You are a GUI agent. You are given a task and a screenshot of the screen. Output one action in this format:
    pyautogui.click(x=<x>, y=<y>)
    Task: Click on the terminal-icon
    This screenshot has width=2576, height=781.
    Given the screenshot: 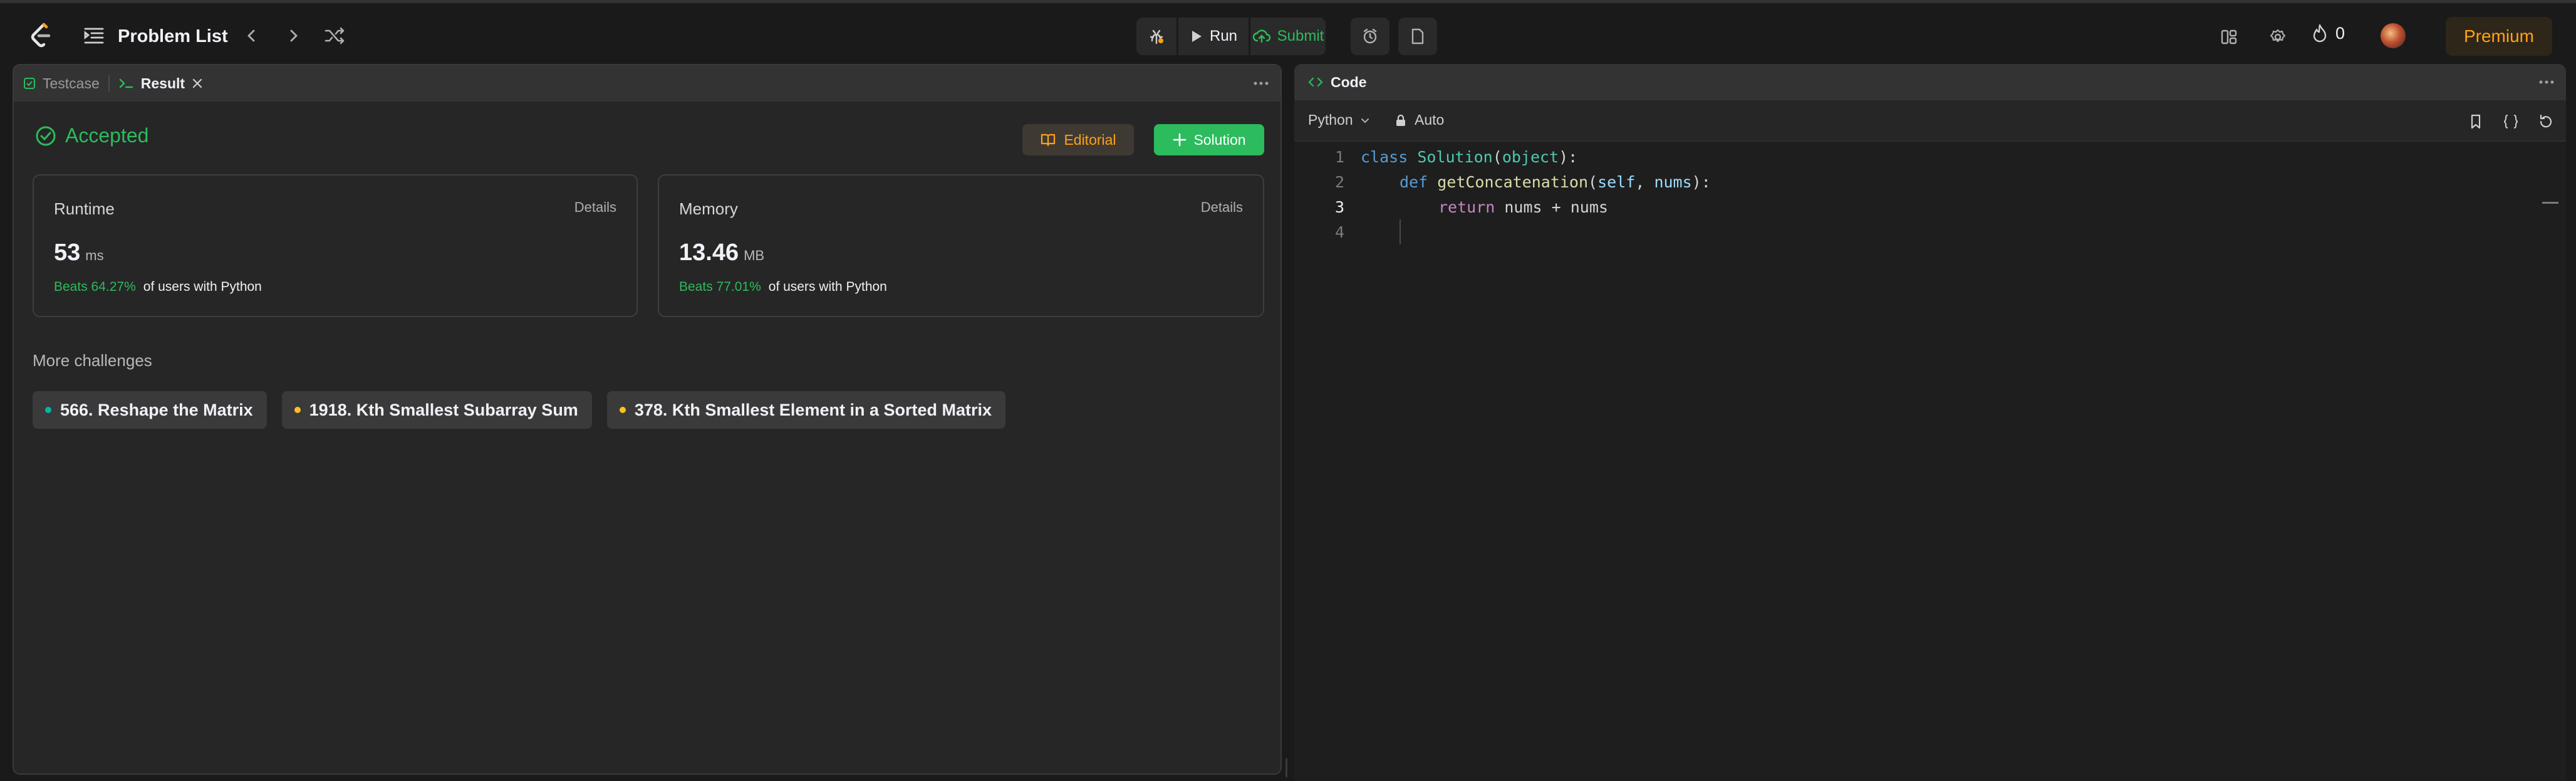 What is the action you would take?
    pyautogui.click(x=126, y=83)
    